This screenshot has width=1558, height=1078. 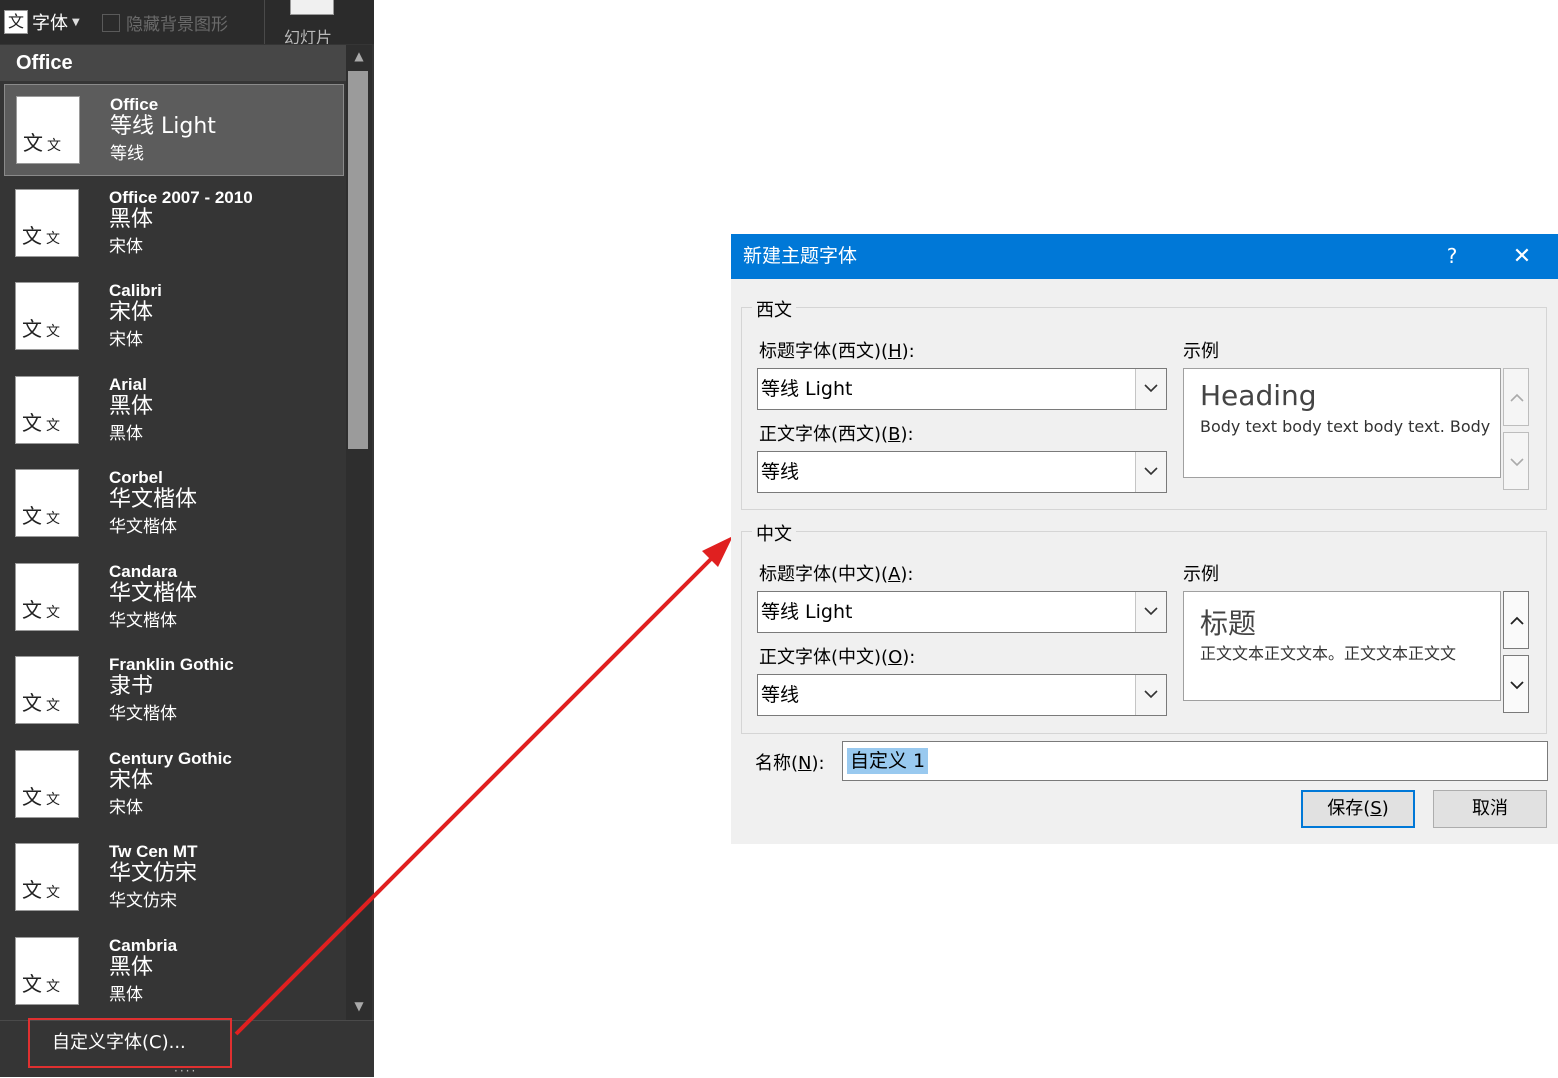 I want to click on chinese-heading-font-label: 标题字体(中文)(A):, so click(x=836, y=574).